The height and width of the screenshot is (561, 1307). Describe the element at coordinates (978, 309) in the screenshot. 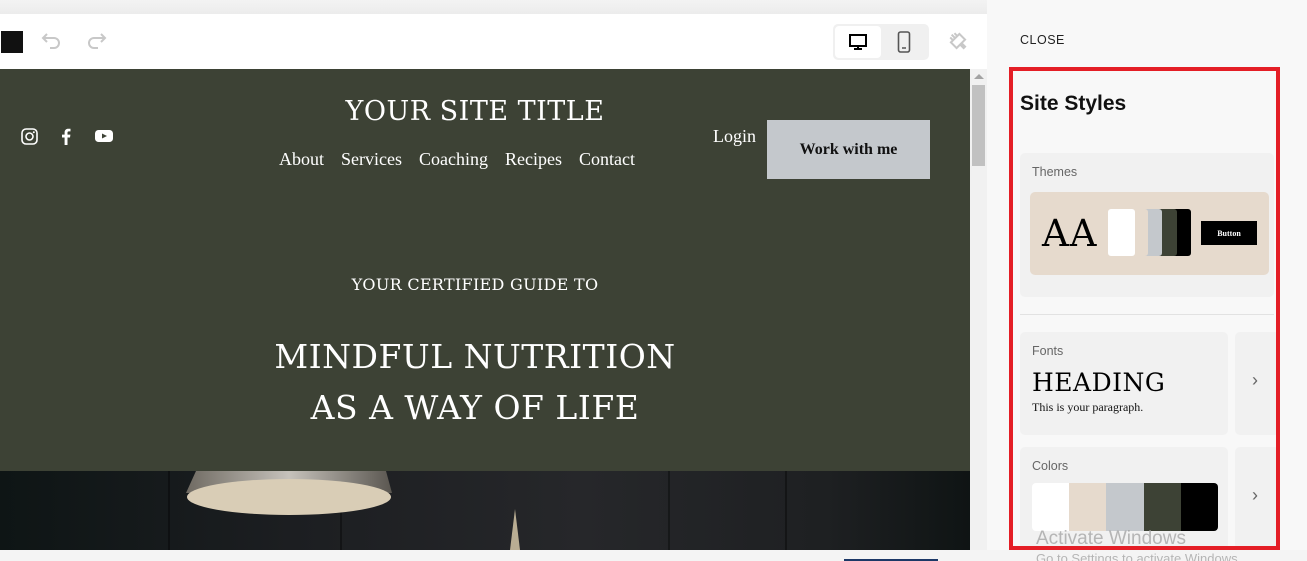

I see `preview-scrollbar` at that location.